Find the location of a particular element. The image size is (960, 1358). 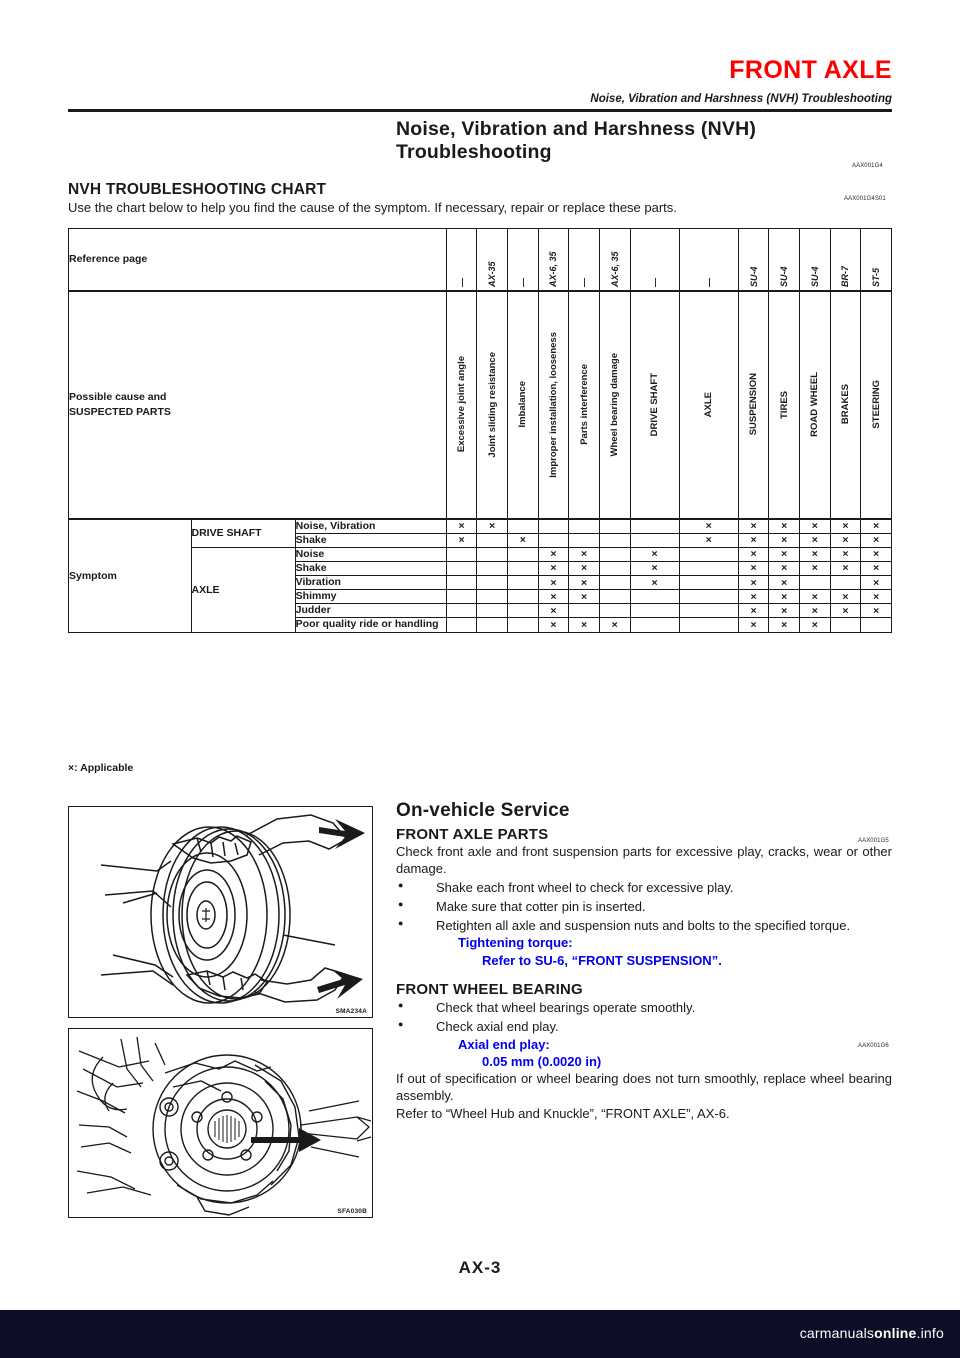

reference-page-4: — is located at coordinates (584, 260).